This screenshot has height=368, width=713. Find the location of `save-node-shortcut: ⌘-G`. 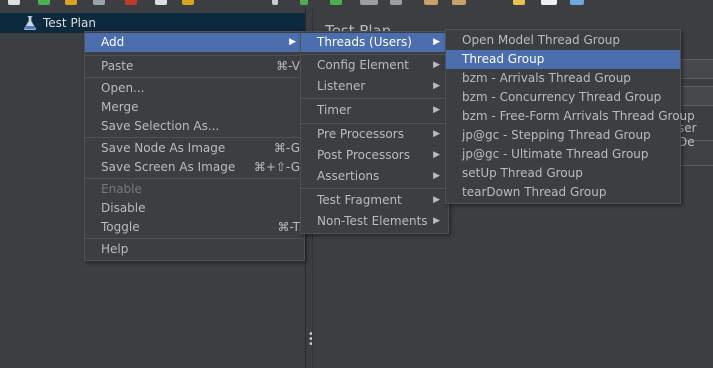

save-node-shortcut: ⌘-G is located at coordinates (286, 148).